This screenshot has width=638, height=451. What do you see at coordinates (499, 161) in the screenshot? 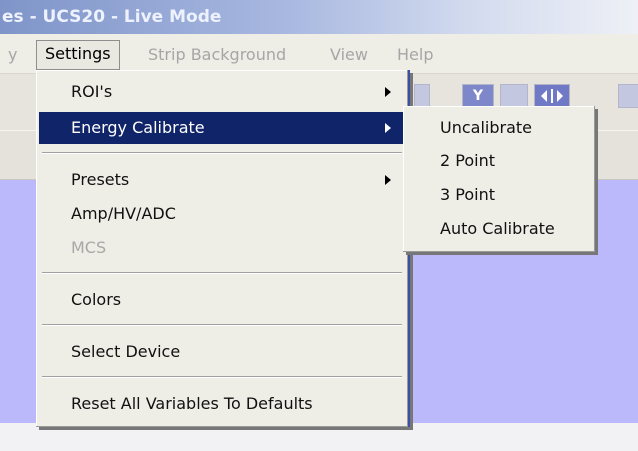
I see `menu-item-2-point: 2 Point` at bounding box center [499, 161].